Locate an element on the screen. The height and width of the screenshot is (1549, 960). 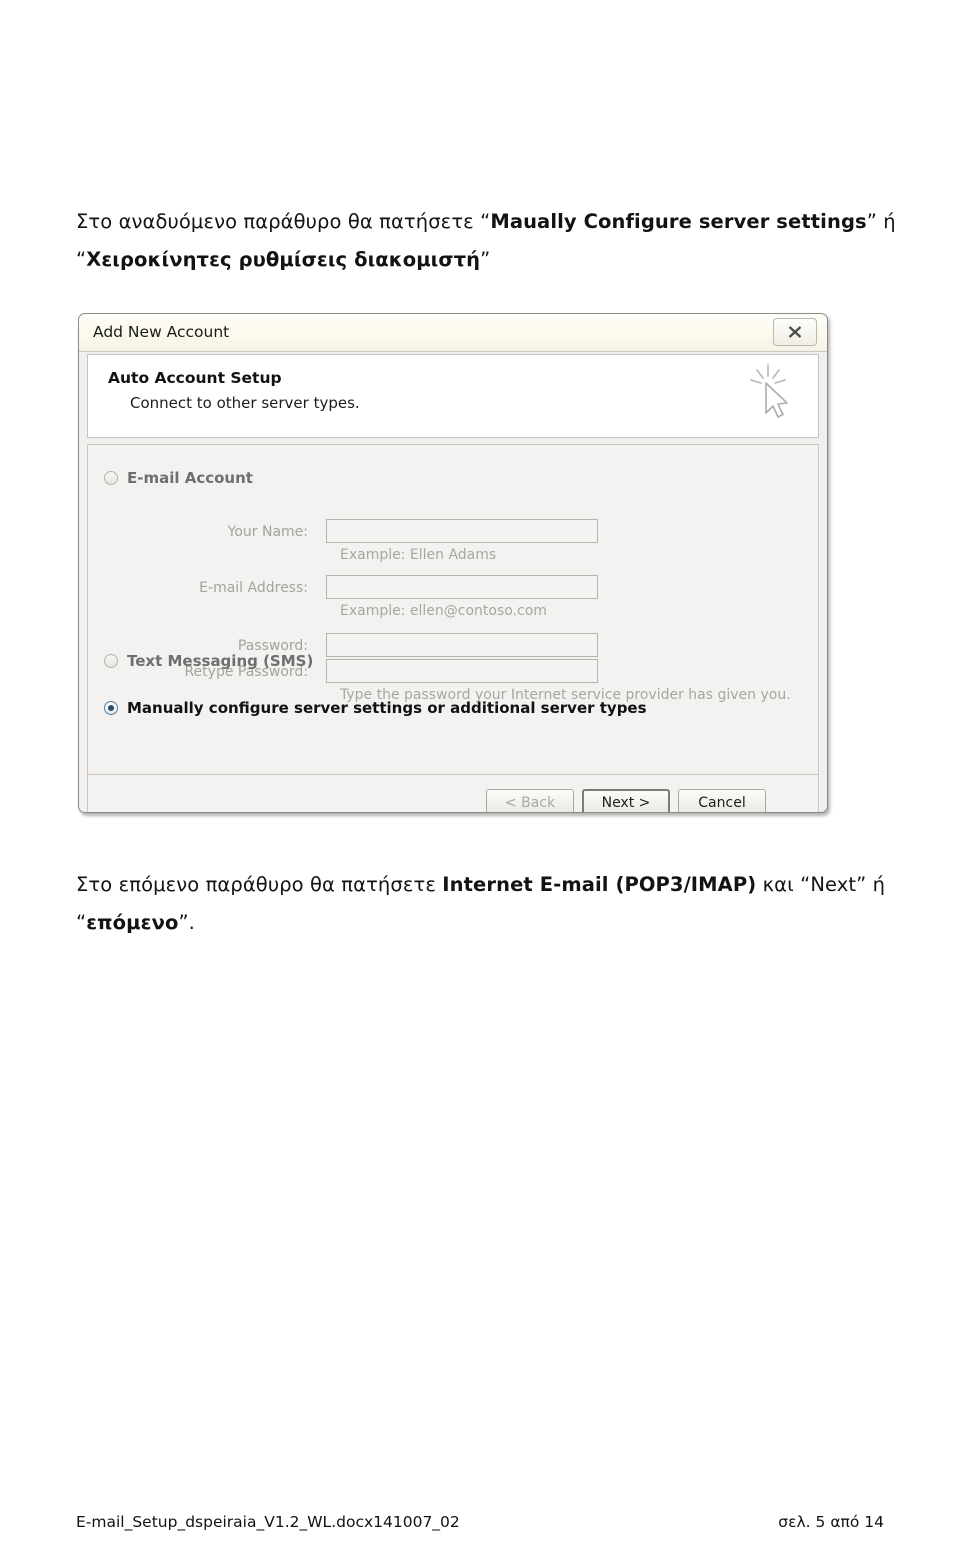
radio-mark-text-messaging is located at coordinates (111, 661).